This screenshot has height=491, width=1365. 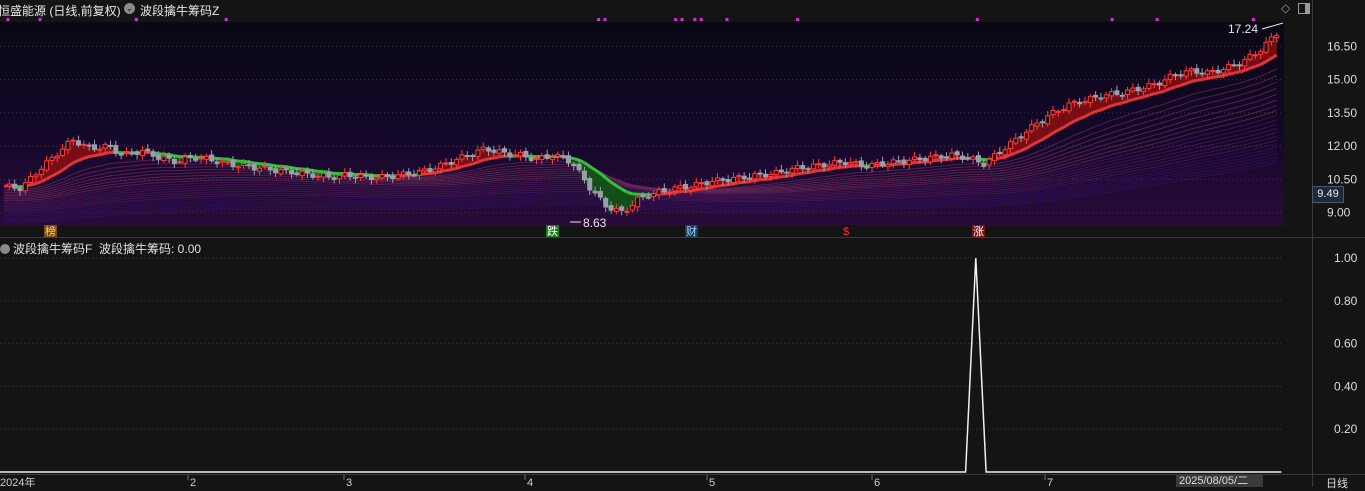 I want to click on indicator-tick-label: 0.80, so click(x=1346, y=301).